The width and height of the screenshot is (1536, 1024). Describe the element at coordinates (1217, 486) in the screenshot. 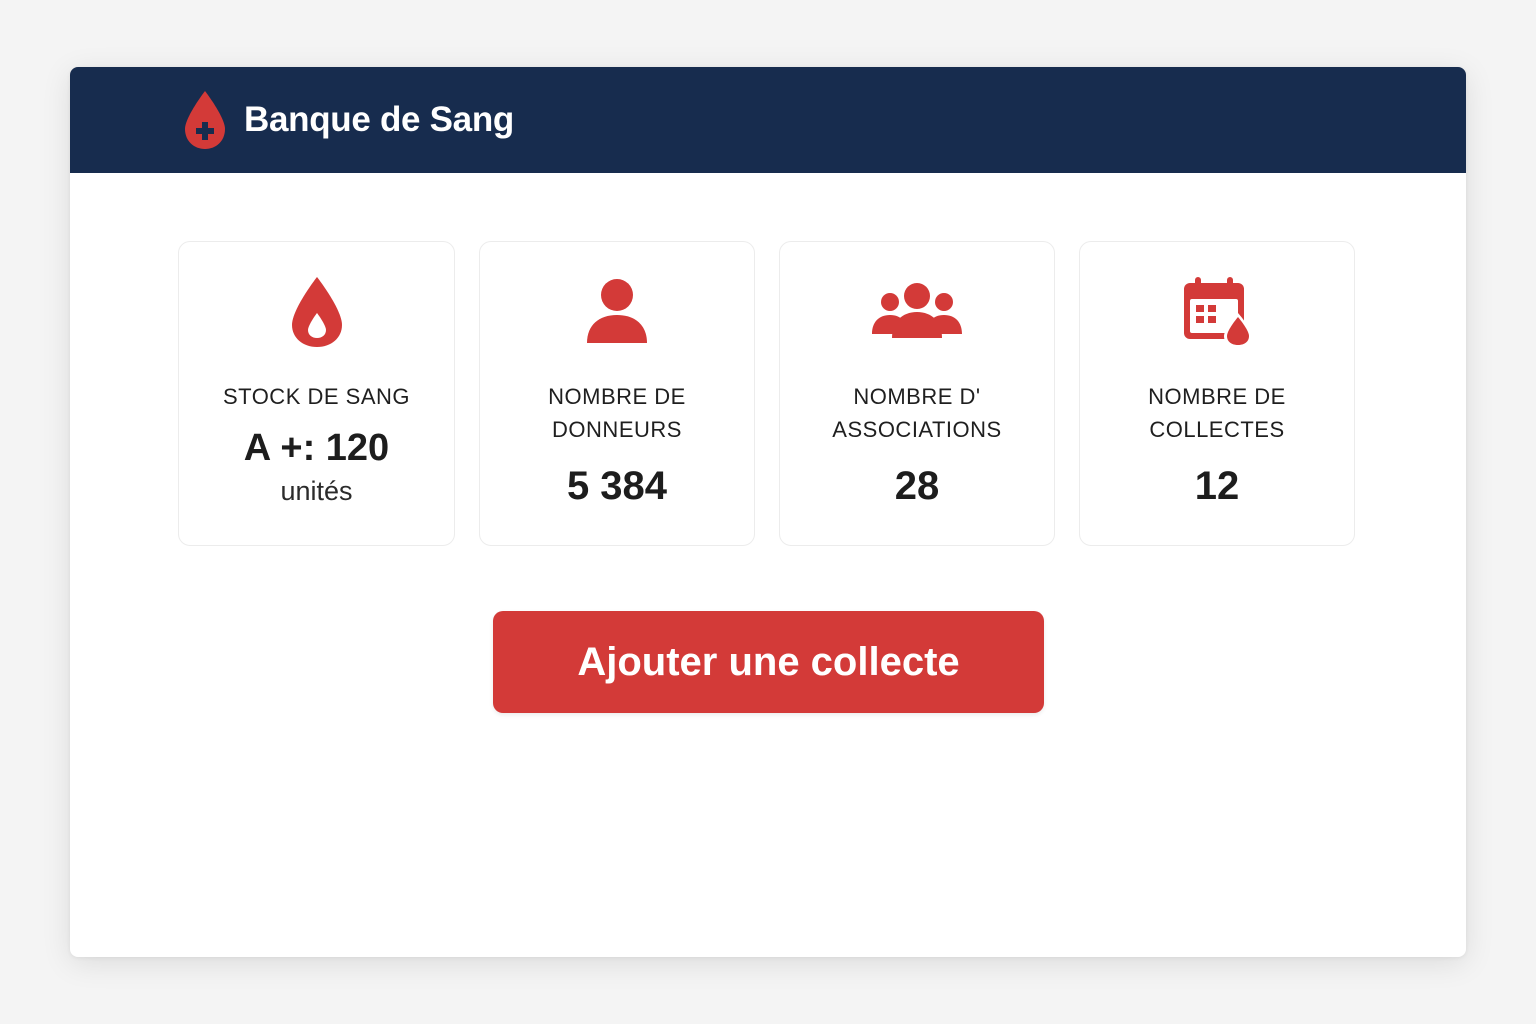

I see `stat-value: 12` at that location.